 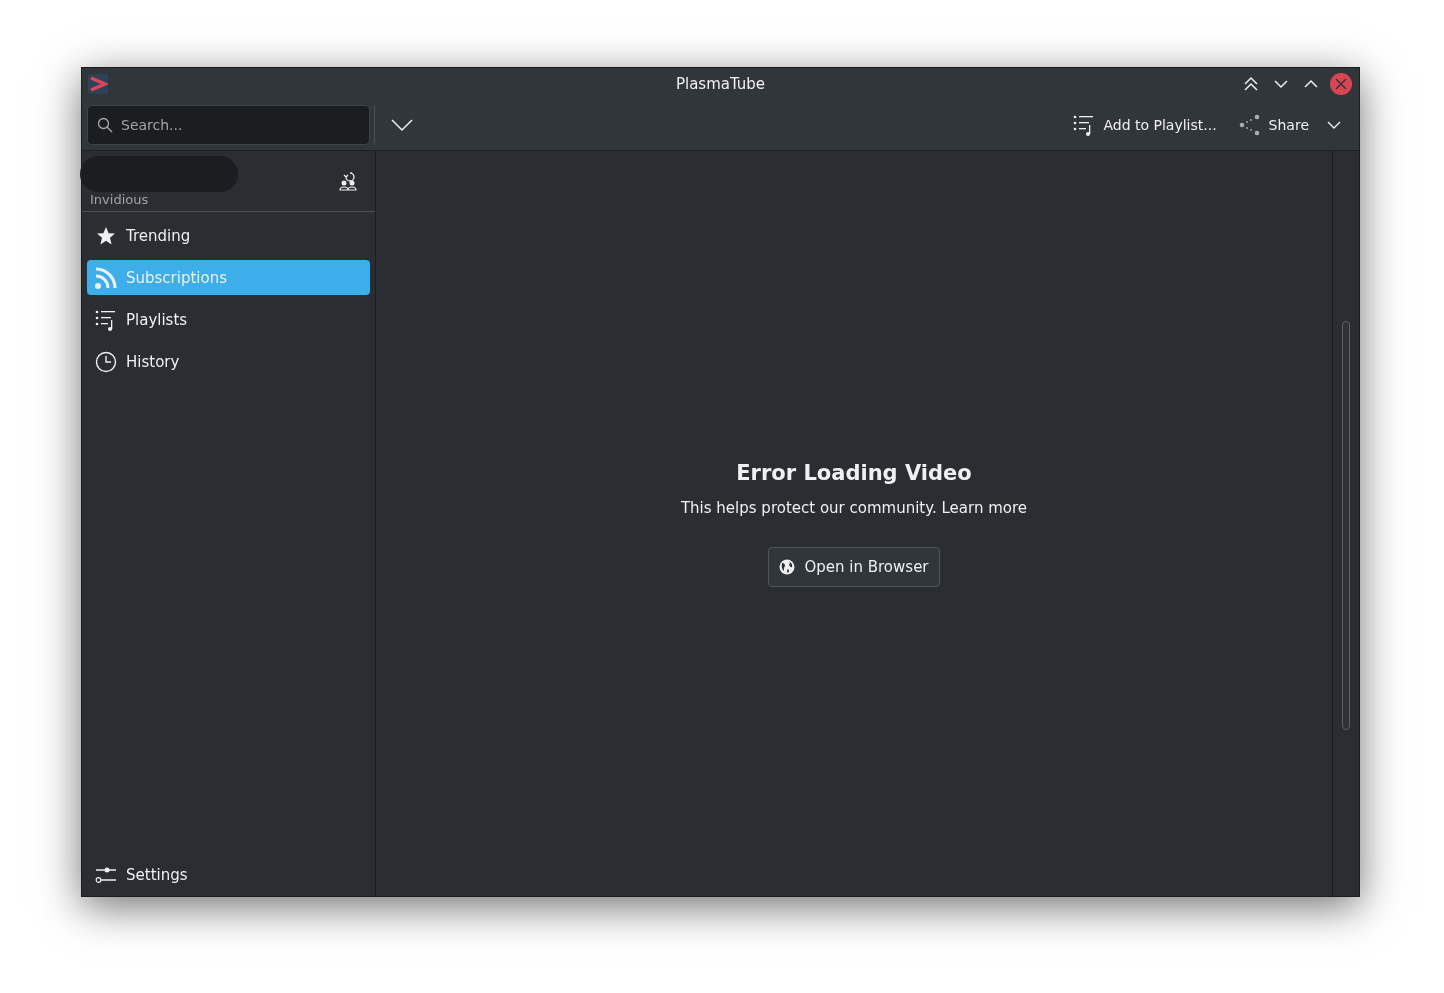 I want to click on sidebar-item: Trending, so click(x=228, y=235).